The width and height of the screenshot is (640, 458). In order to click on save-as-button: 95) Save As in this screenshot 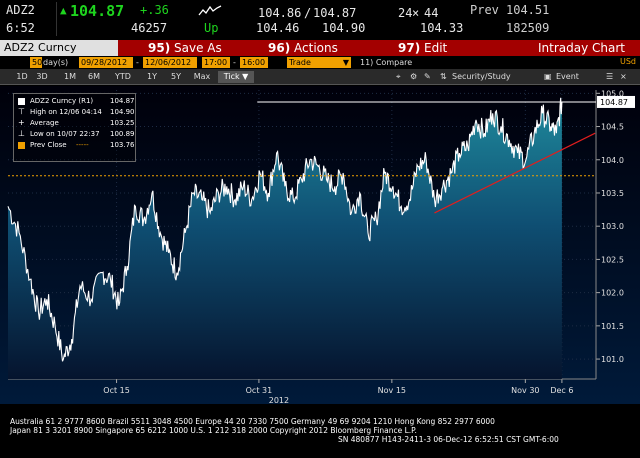, I will do `click(185, 48)`.